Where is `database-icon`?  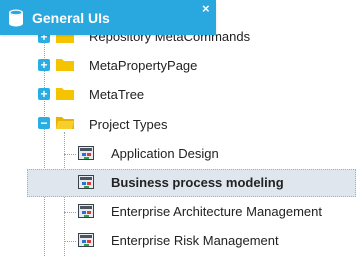
database-icon is located at coordinates (16, 18).